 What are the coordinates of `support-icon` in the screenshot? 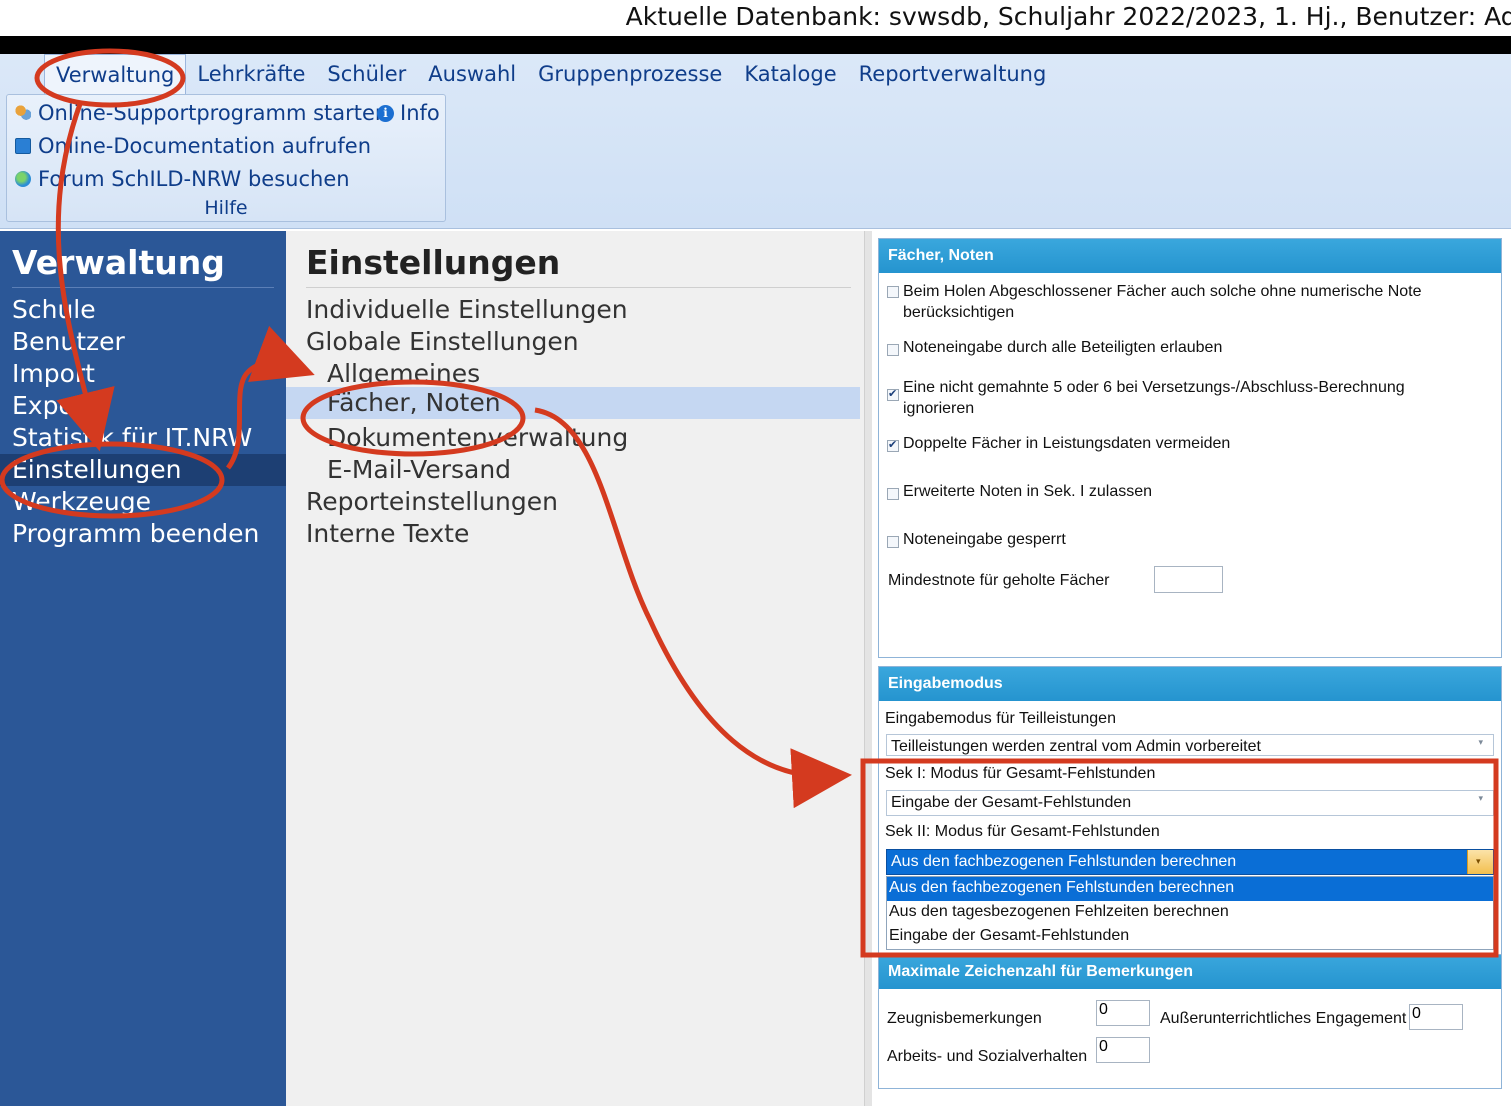 It's located at (23, 113).